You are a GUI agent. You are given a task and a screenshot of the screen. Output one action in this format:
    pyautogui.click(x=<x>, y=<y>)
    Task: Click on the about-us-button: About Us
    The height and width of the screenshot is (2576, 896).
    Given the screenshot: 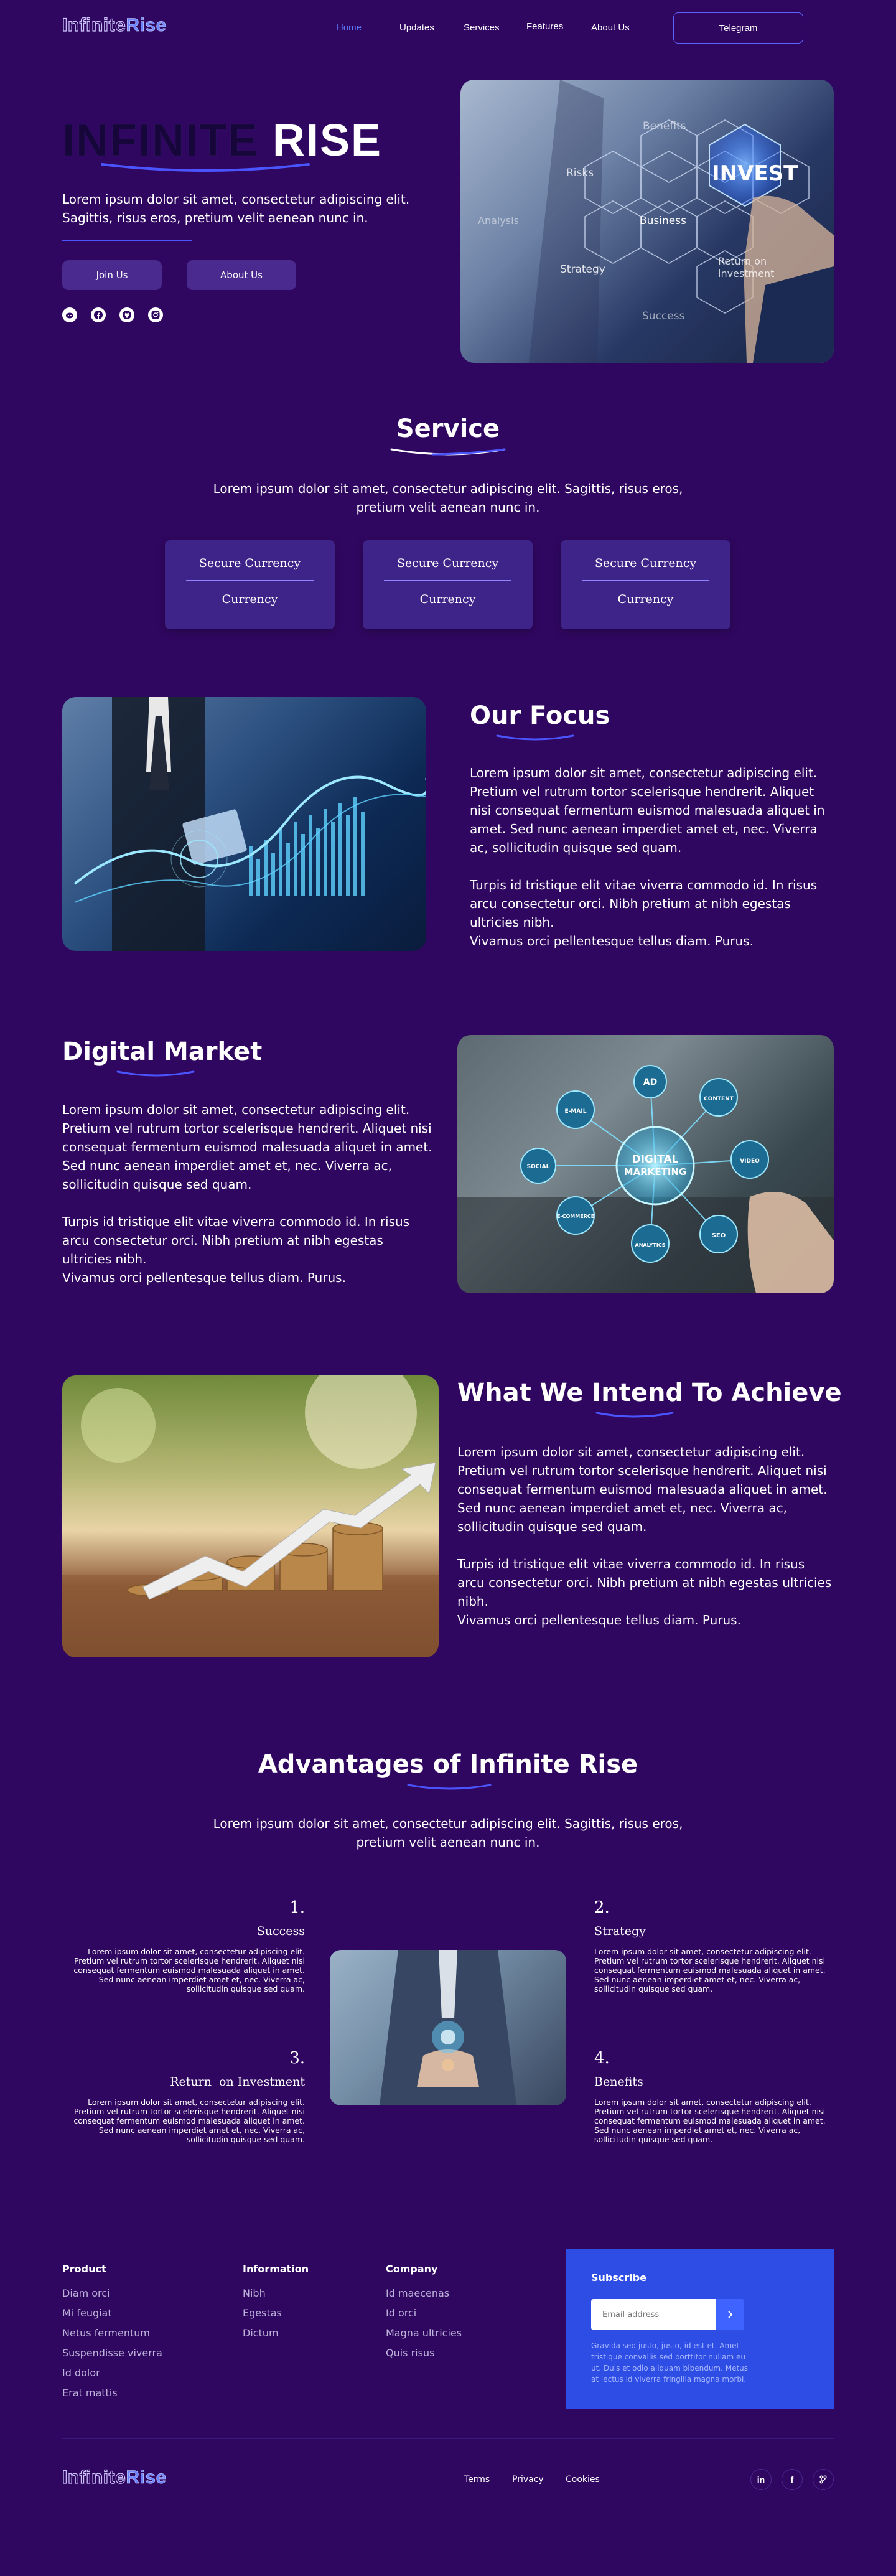 What is the action you would take?
    pyautogui.click(x=241, y=275)
    